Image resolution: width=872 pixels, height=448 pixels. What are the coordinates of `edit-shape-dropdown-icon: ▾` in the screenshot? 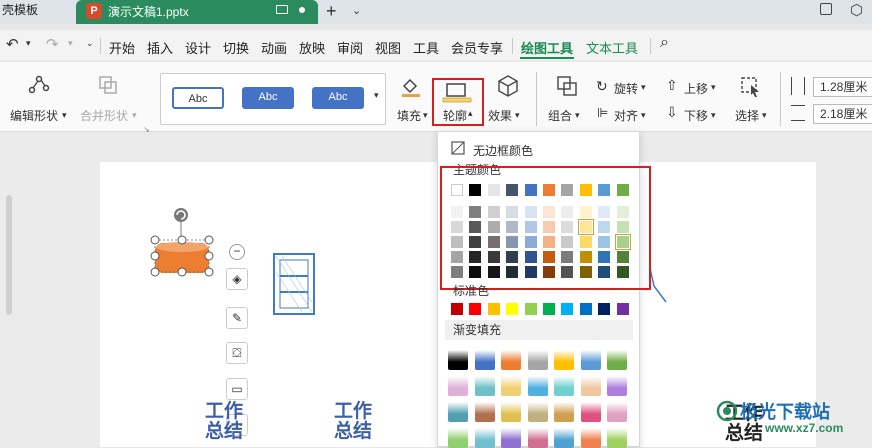 It's located at (64, 115).